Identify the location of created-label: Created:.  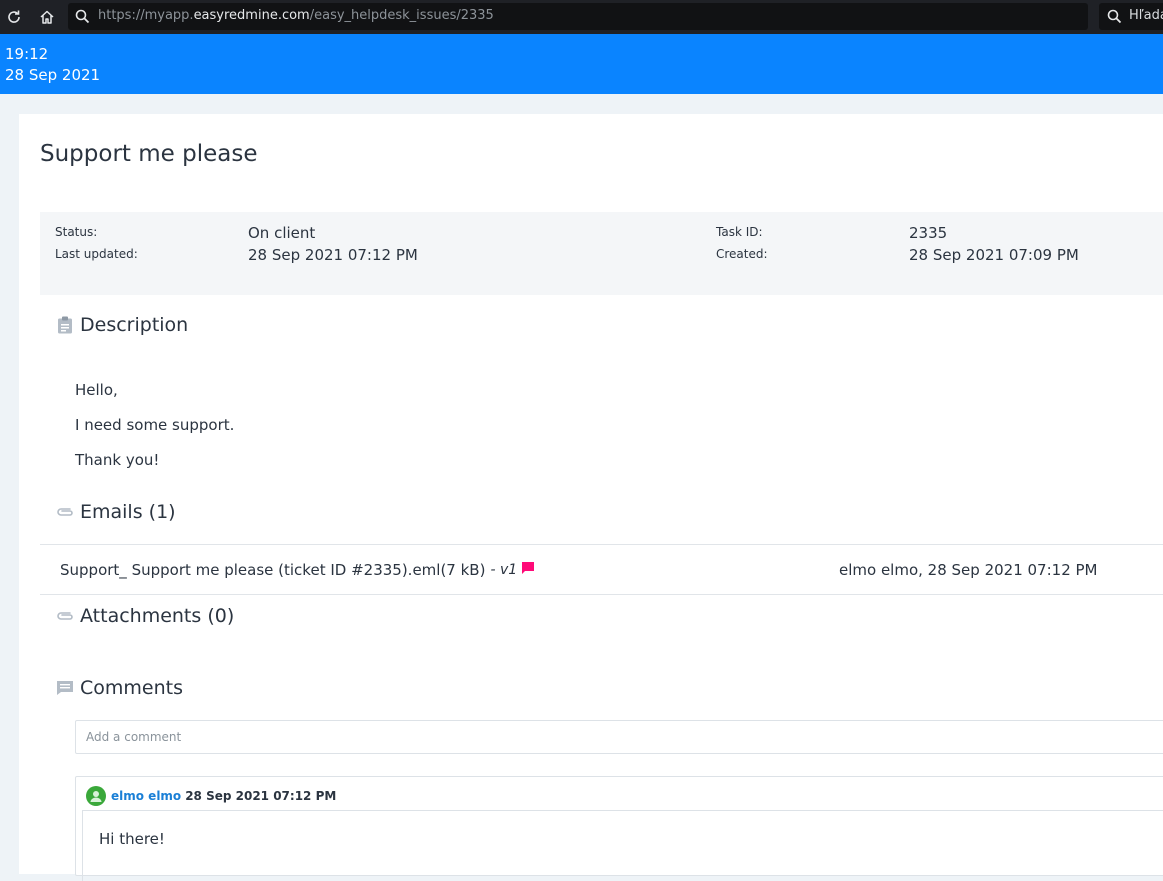
(742, 254).